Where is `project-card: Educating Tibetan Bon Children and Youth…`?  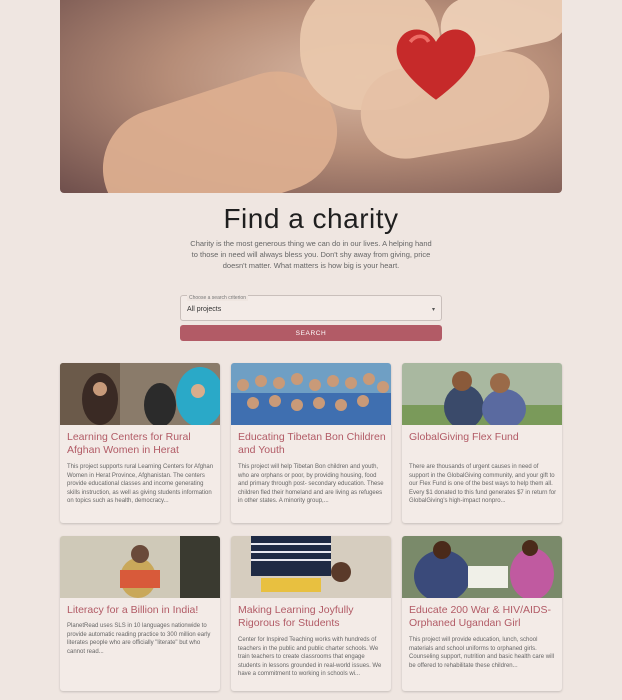 project-card: Educating Tibetan Bon Children and Youth… is located at coordinates (311, 443).